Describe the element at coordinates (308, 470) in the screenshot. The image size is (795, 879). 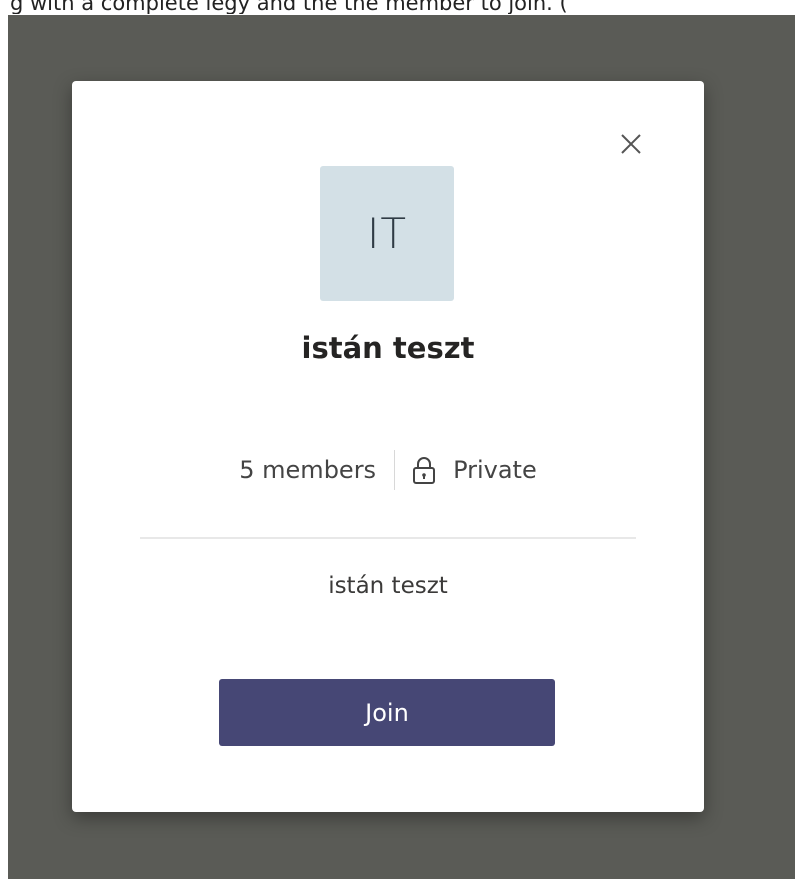
I see `member-count: 5 members` at that location.